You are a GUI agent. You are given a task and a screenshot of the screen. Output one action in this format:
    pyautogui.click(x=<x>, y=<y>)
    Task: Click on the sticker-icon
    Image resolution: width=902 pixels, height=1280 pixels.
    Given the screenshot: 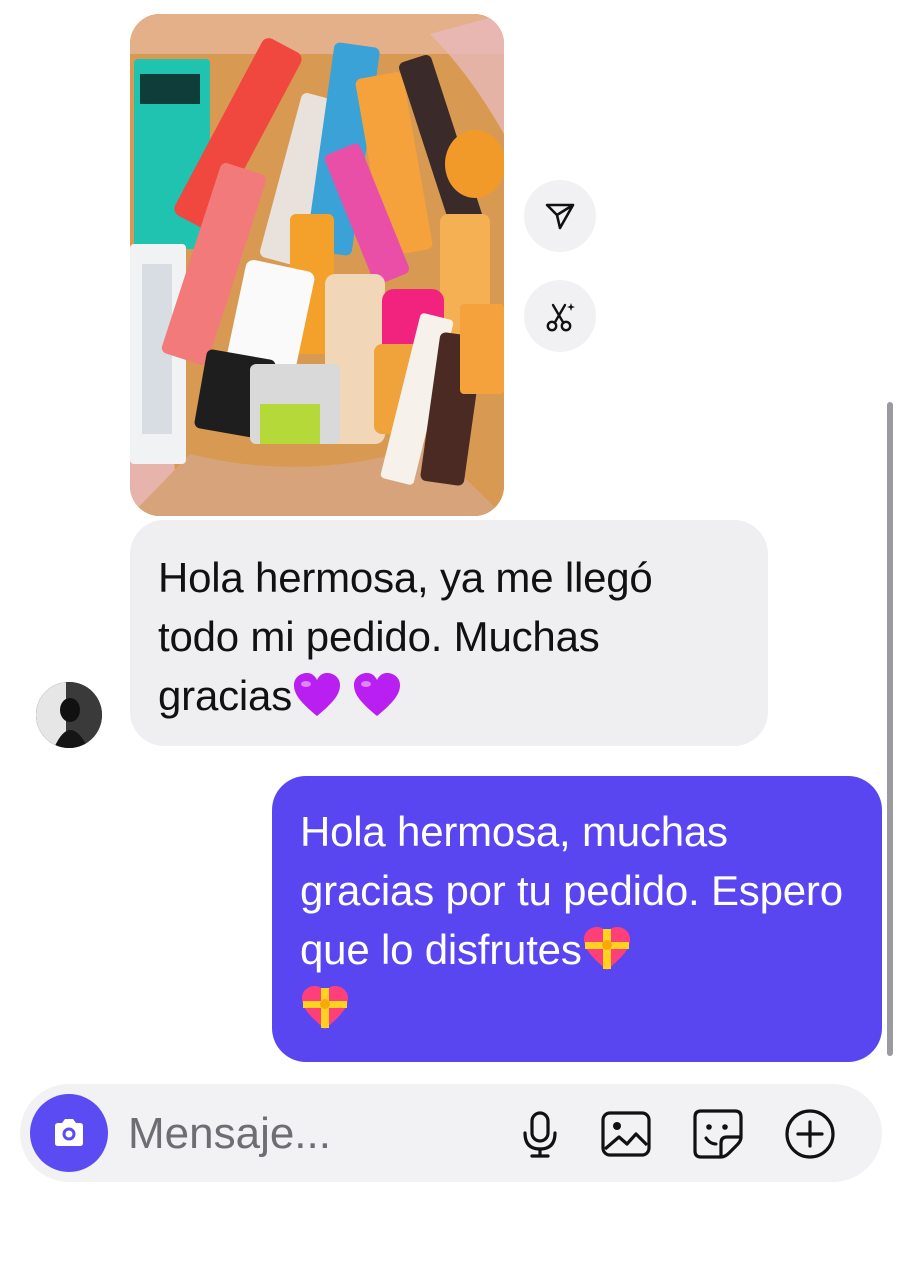 What is the action you would take?
    pyautogui.click(x=718, y=1134)
    